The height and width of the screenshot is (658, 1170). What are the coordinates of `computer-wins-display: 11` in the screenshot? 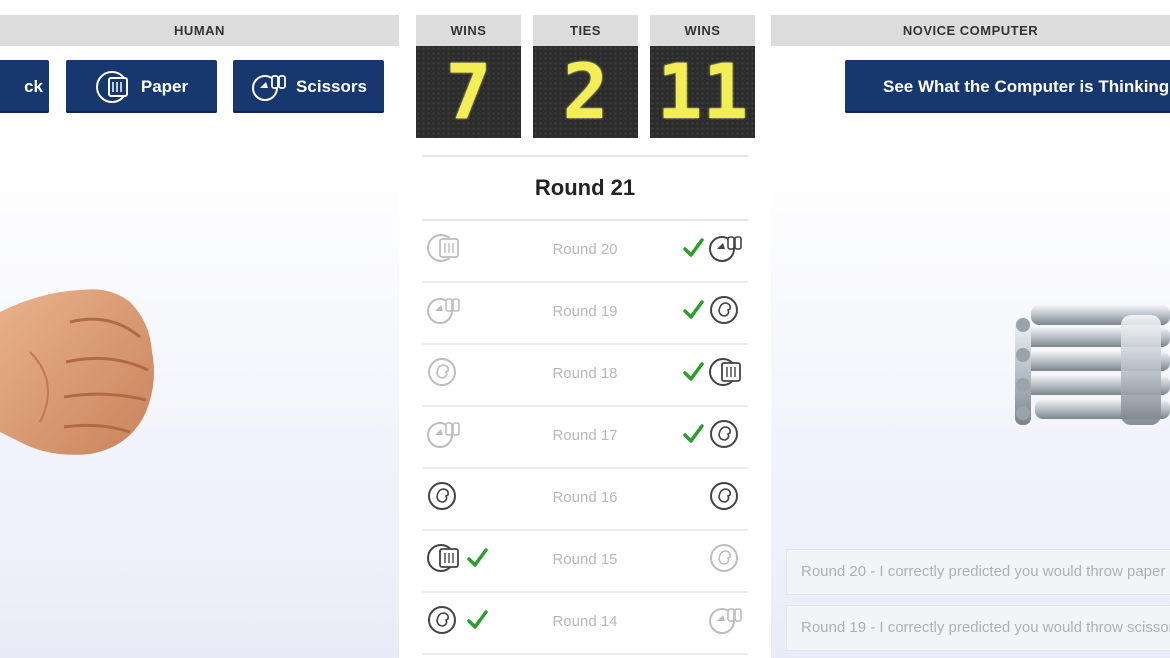 It's located at (702, 92).